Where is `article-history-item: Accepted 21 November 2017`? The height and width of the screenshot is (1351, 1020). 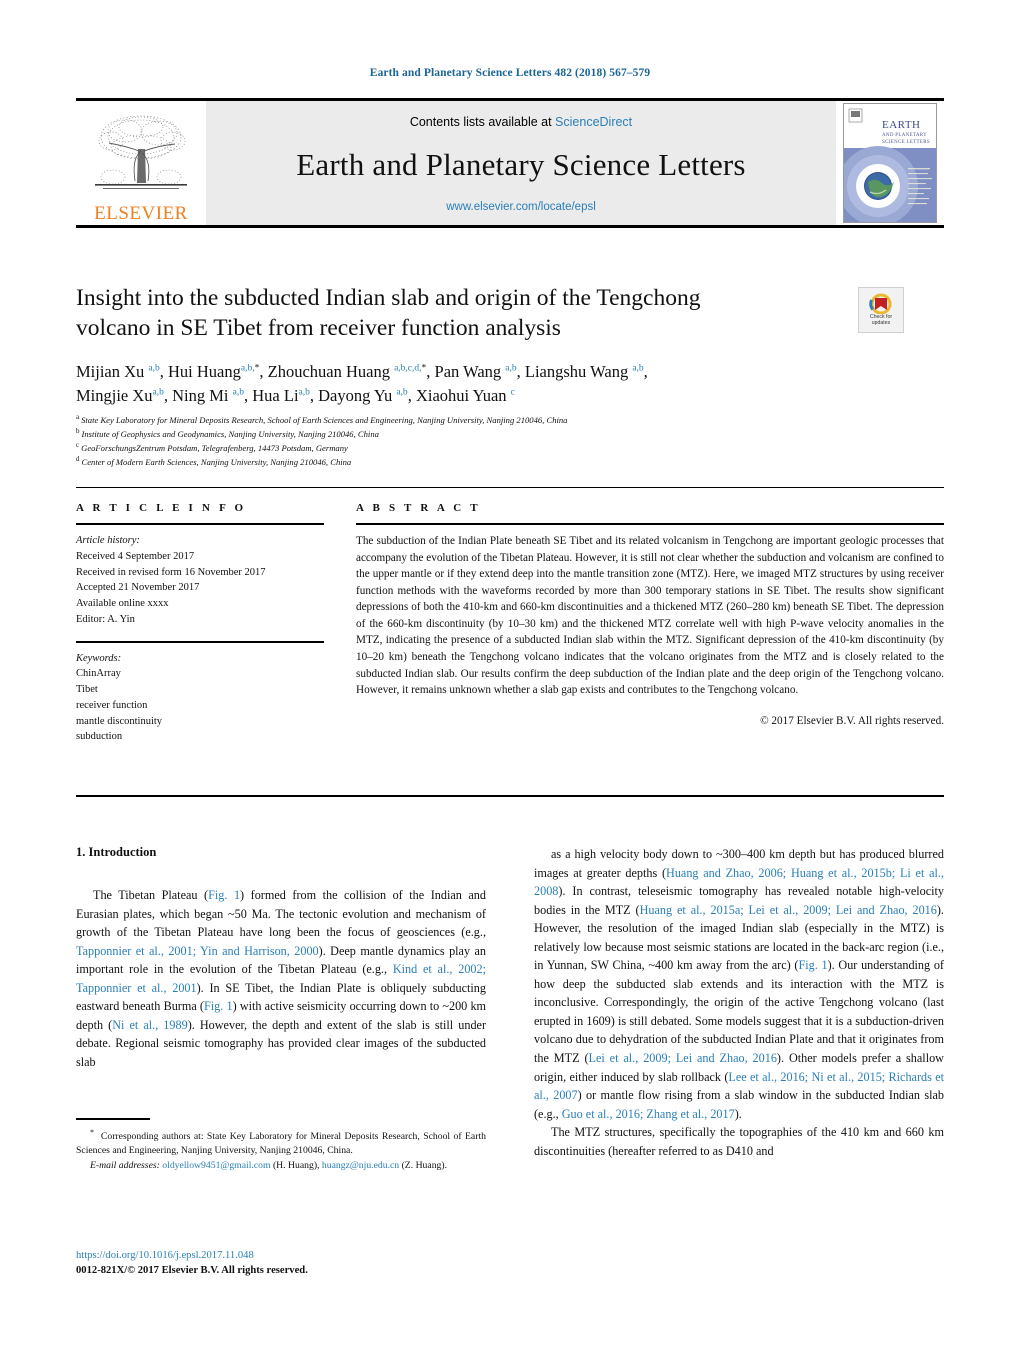 article-history-item: Accepted 21 November 2017 is located at coordinates (138, 588).